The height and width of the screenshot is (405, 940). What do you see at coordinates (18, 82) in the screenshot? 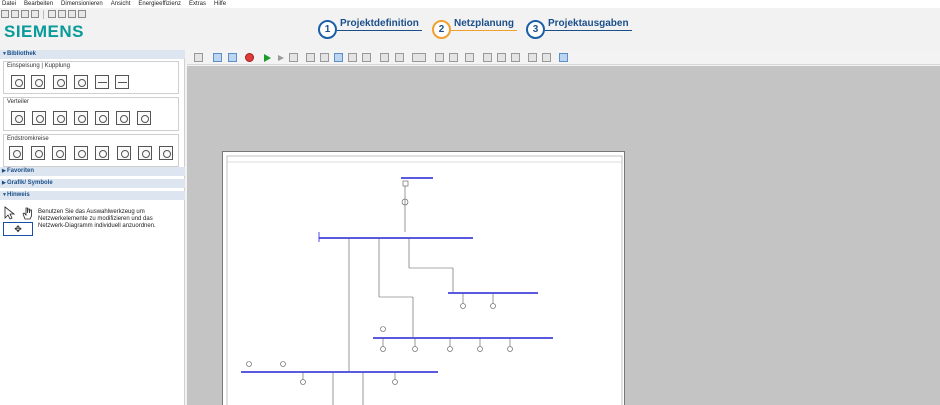
I see `transformer-symbol-icon` at bounding box center [18, 82].